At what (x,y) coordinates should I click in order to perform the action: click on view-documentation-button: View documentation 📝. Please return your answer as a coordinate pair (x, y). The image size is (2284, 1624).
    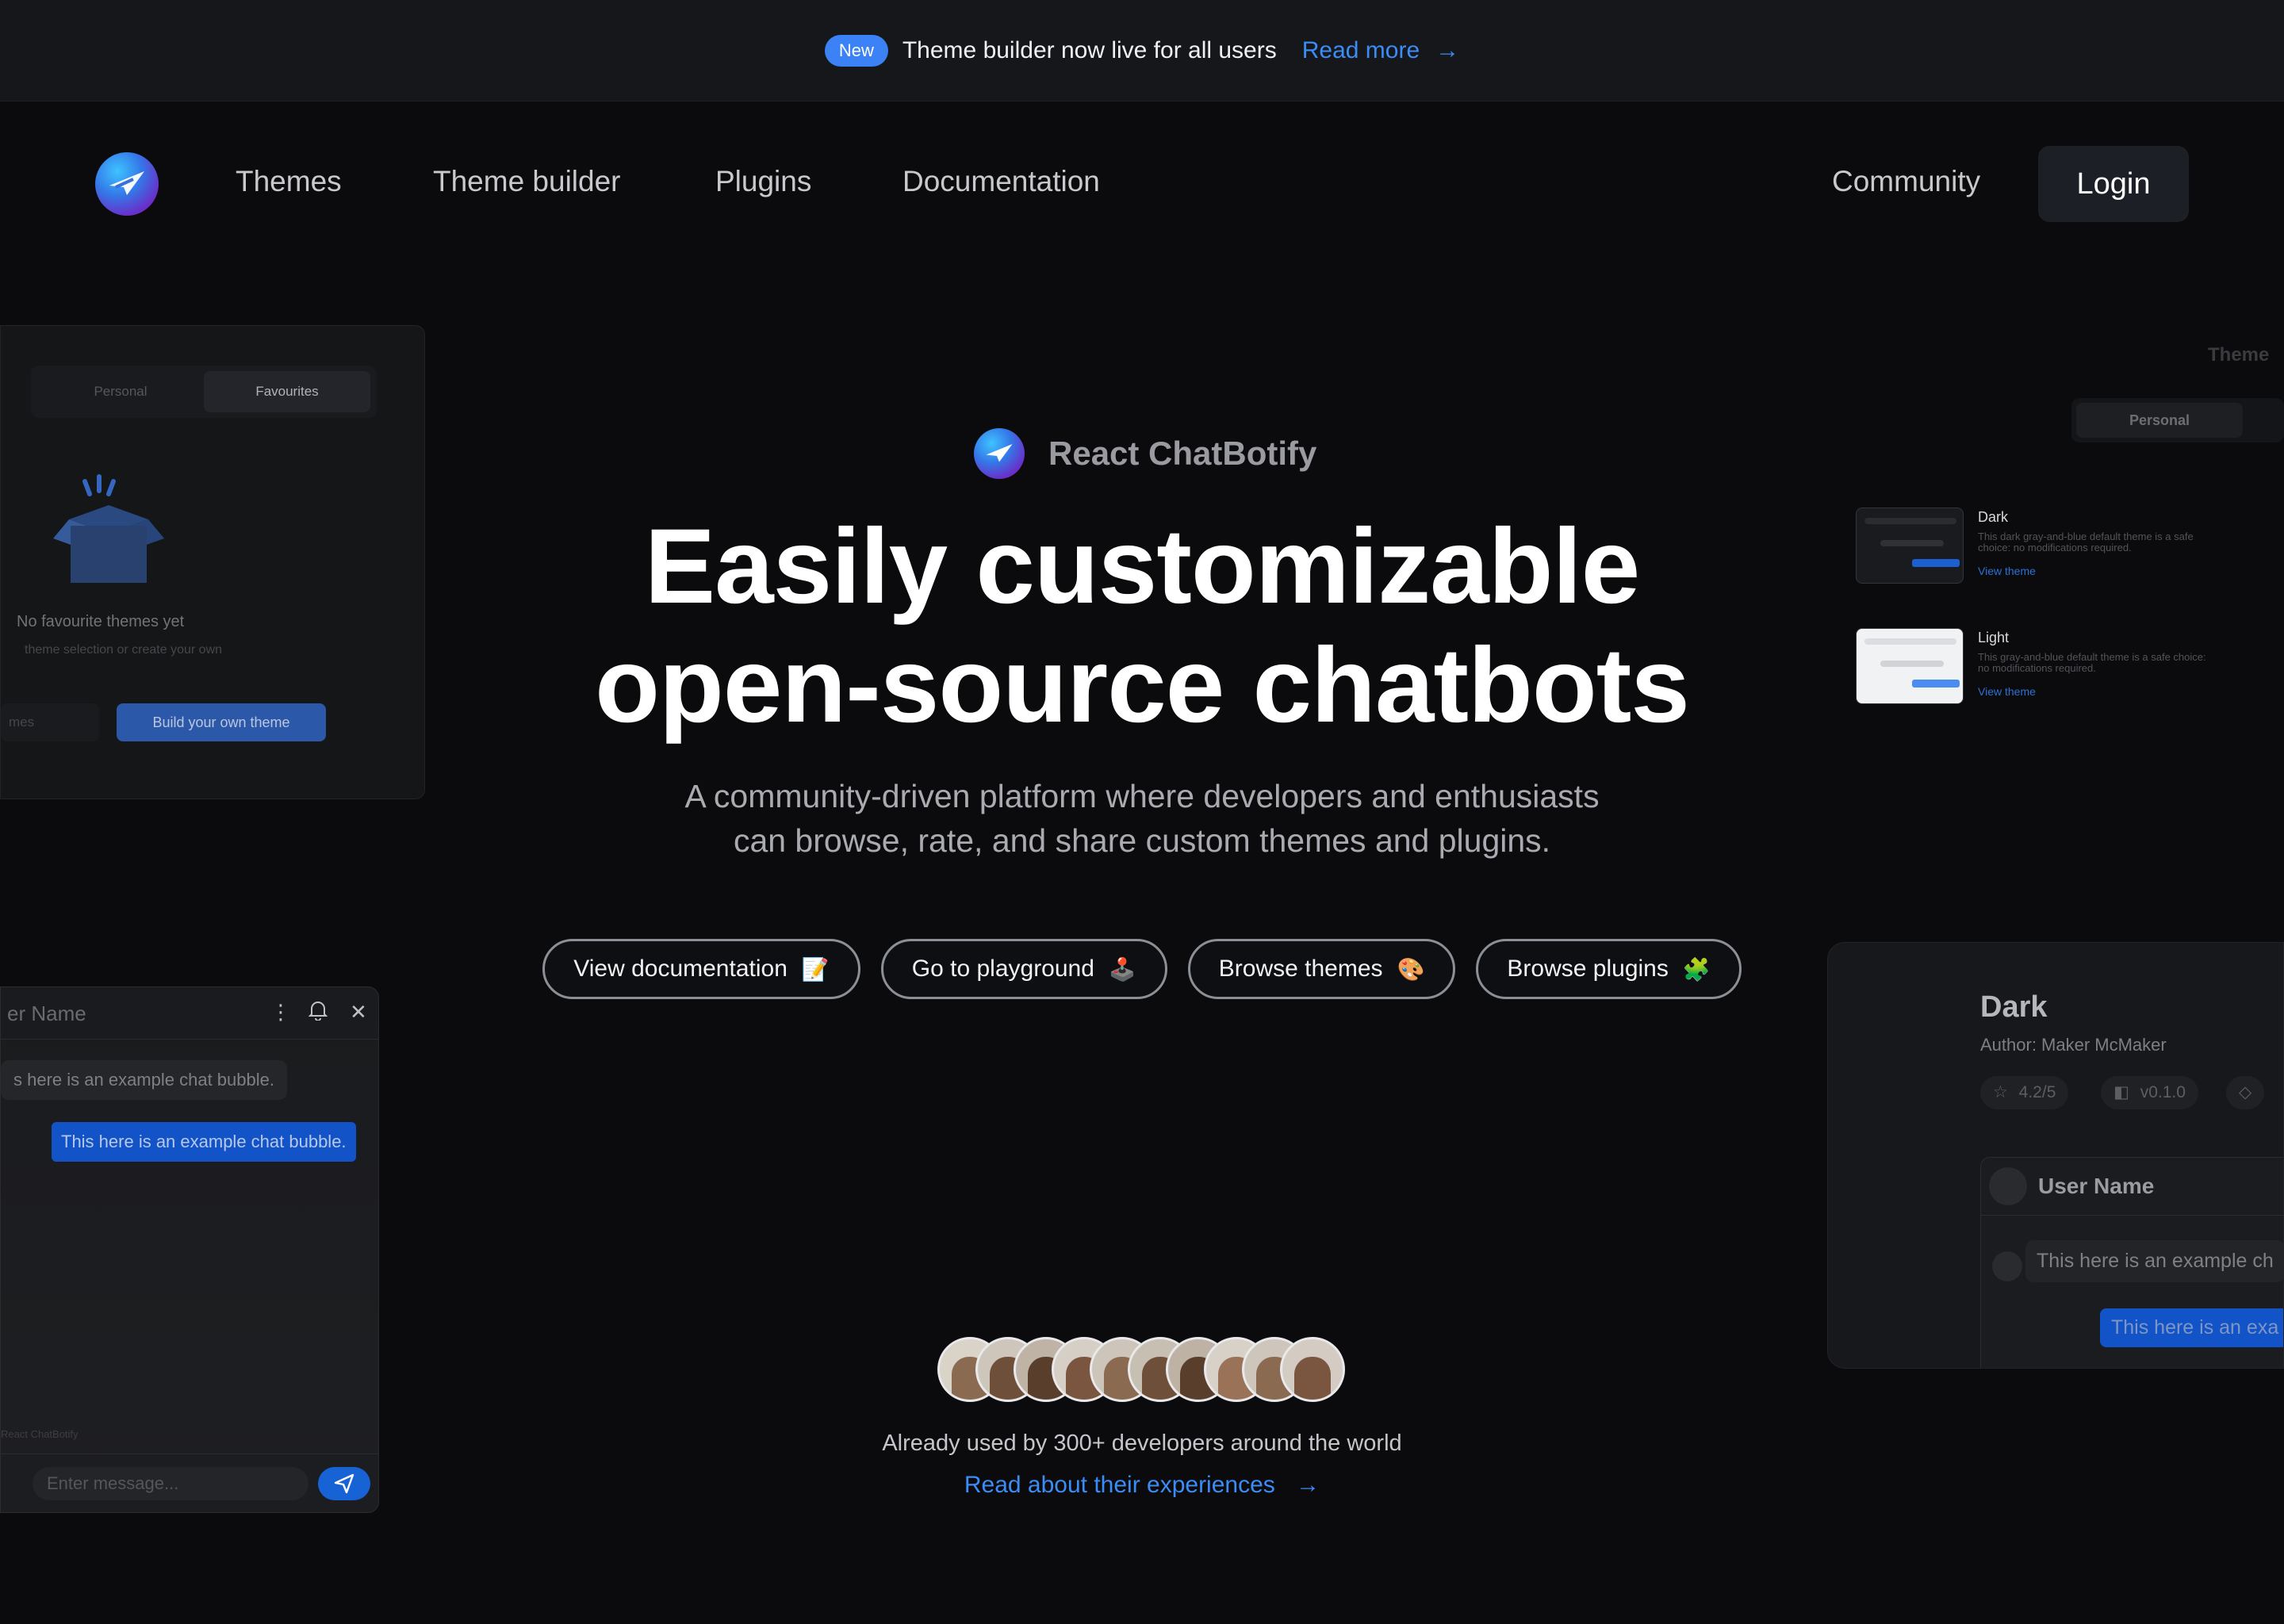
    Looking at the image, I should click on (701, 969).